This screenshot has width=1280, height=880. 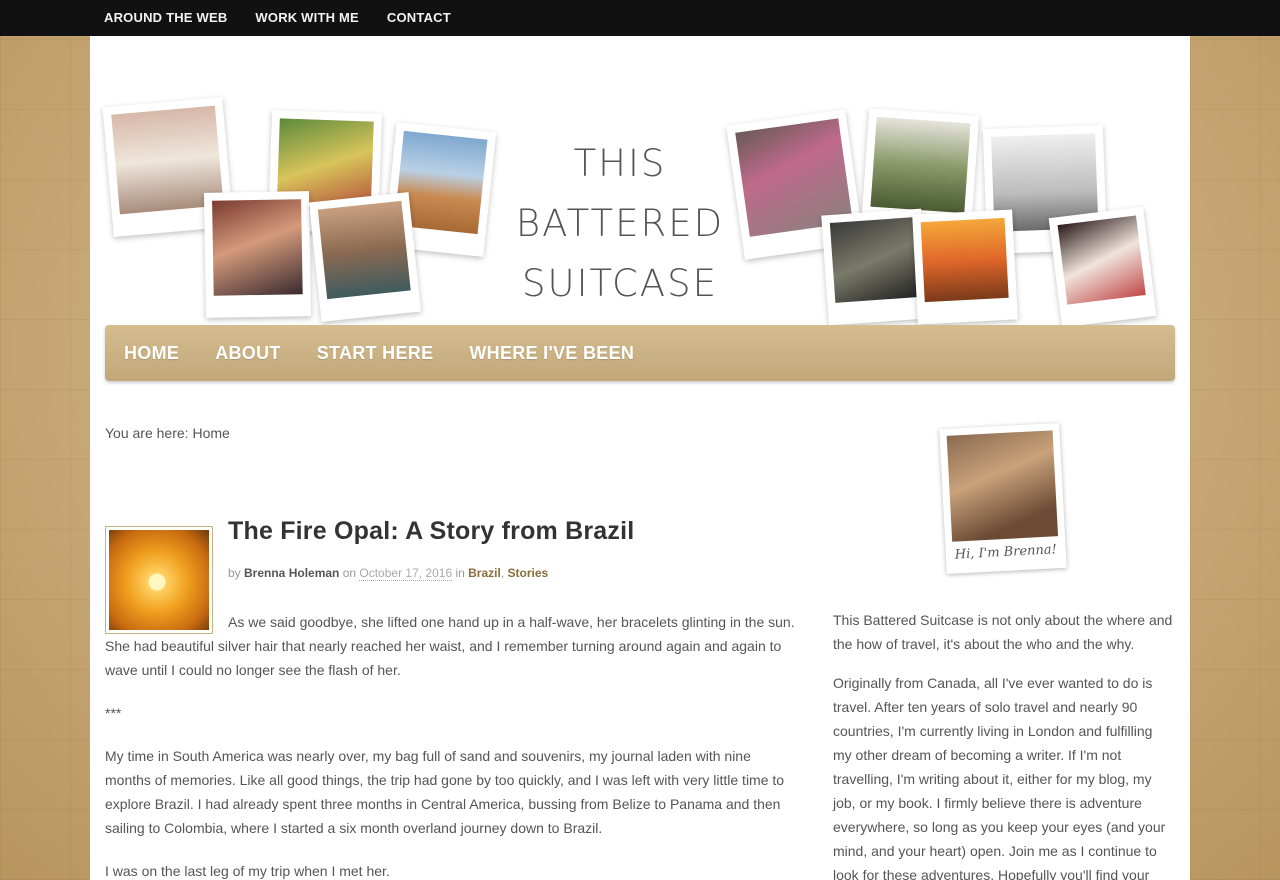 What do you see at coordinates (640, 353) in the screenshot?
I see `main-nav: HOME ABOUT START HERE WHERE I'VE BEEN` at bounding box center [640, 353].